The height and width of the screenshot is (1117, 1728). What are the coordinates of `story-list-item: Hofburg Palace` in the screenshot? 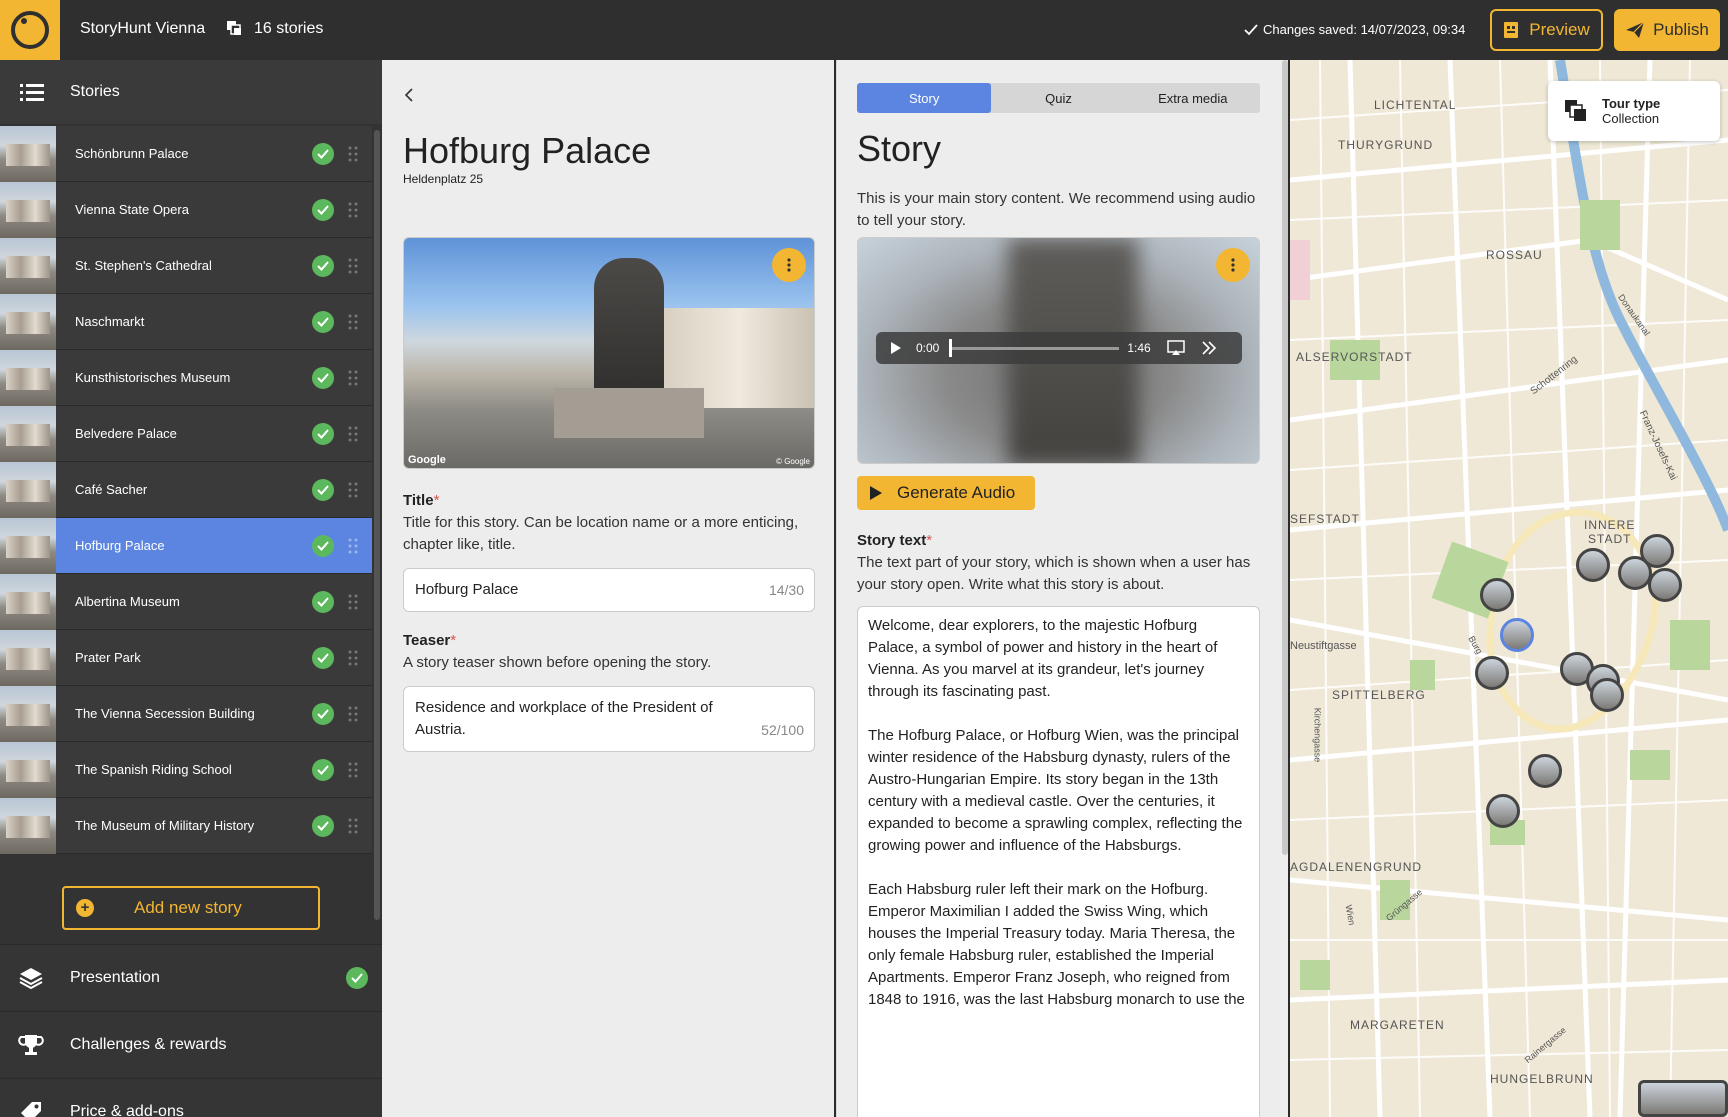 It's located at (186, 545).